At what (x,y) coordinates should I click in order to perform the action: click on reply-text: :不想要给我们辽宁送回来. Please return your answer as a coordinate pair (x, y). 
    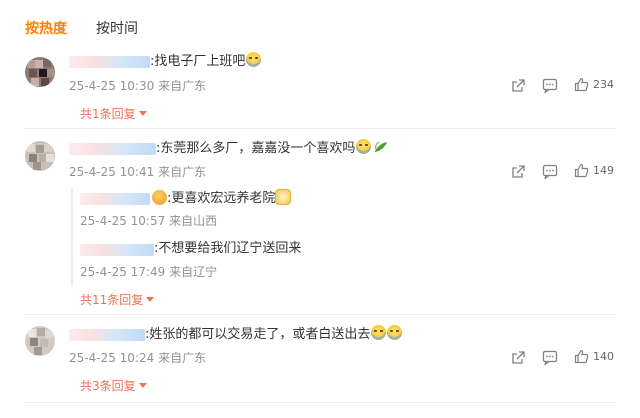
    Looking at the image, I should click on (227, 249).